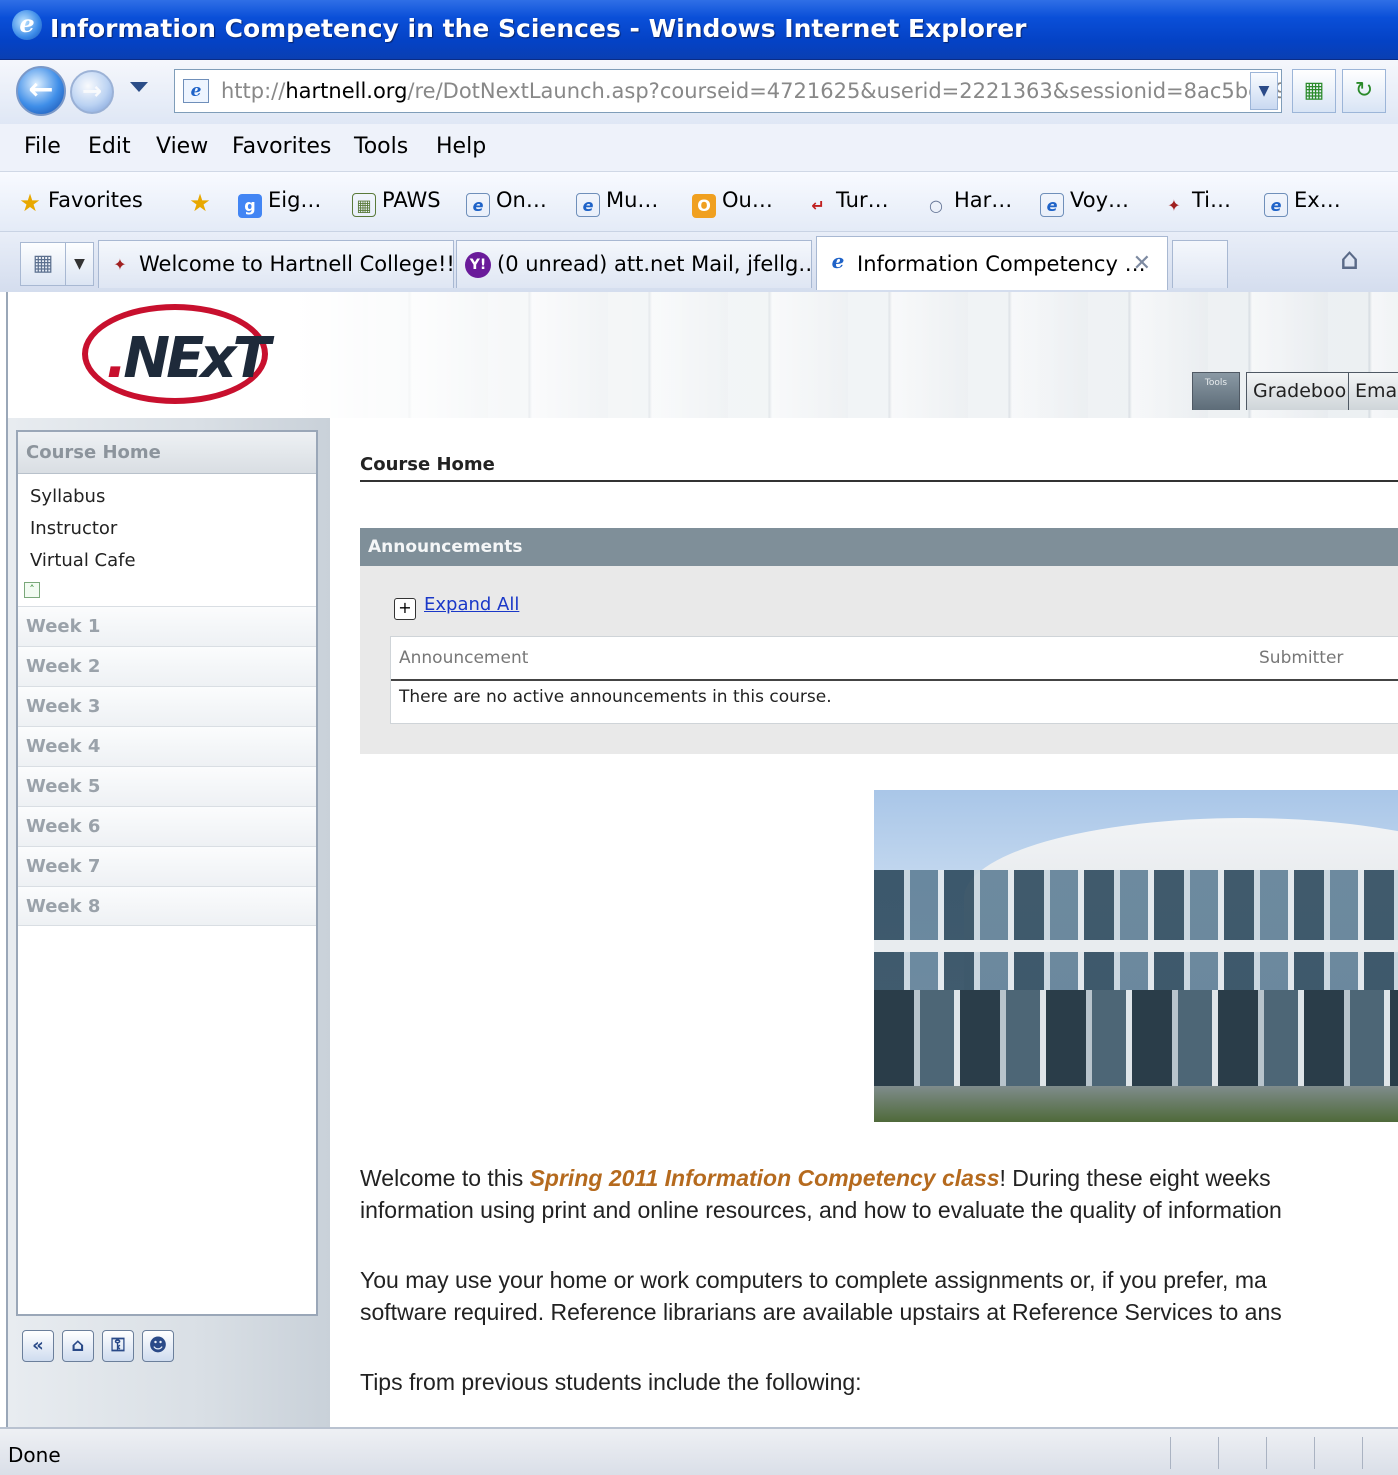  What do you see at coordinates (381, 146) in the screenshot?
I see `menu-tools: Tools` at bounding box center [381, 146].